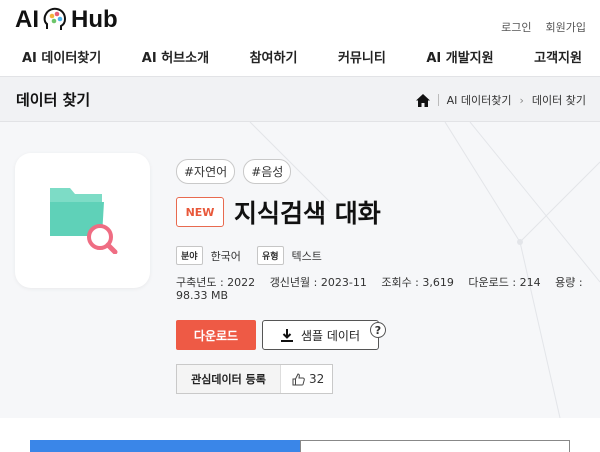 The height and width of the screenshot is (452, 600). What do you see at coordinates (543, 27) in the screenshot?
I see `utility-links: 로그인 회원가입` at bounding box center [543, 27].